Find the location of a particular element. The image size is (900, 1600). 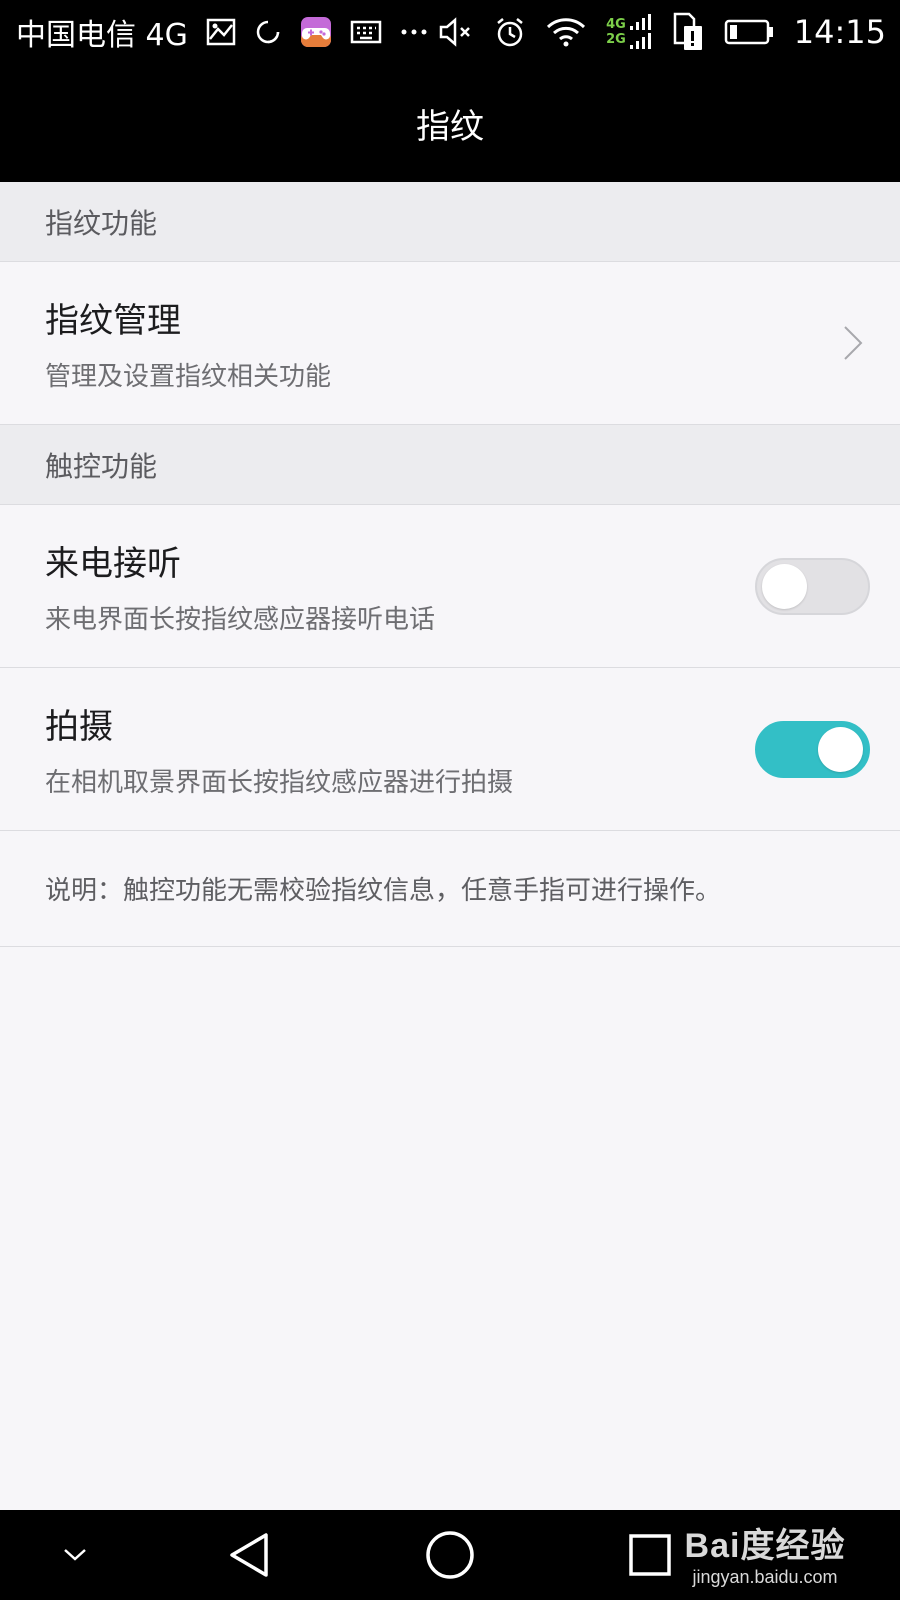

watermark: Bai度经验 jingyan.baidu.com is located at coordinates (765, 1552).